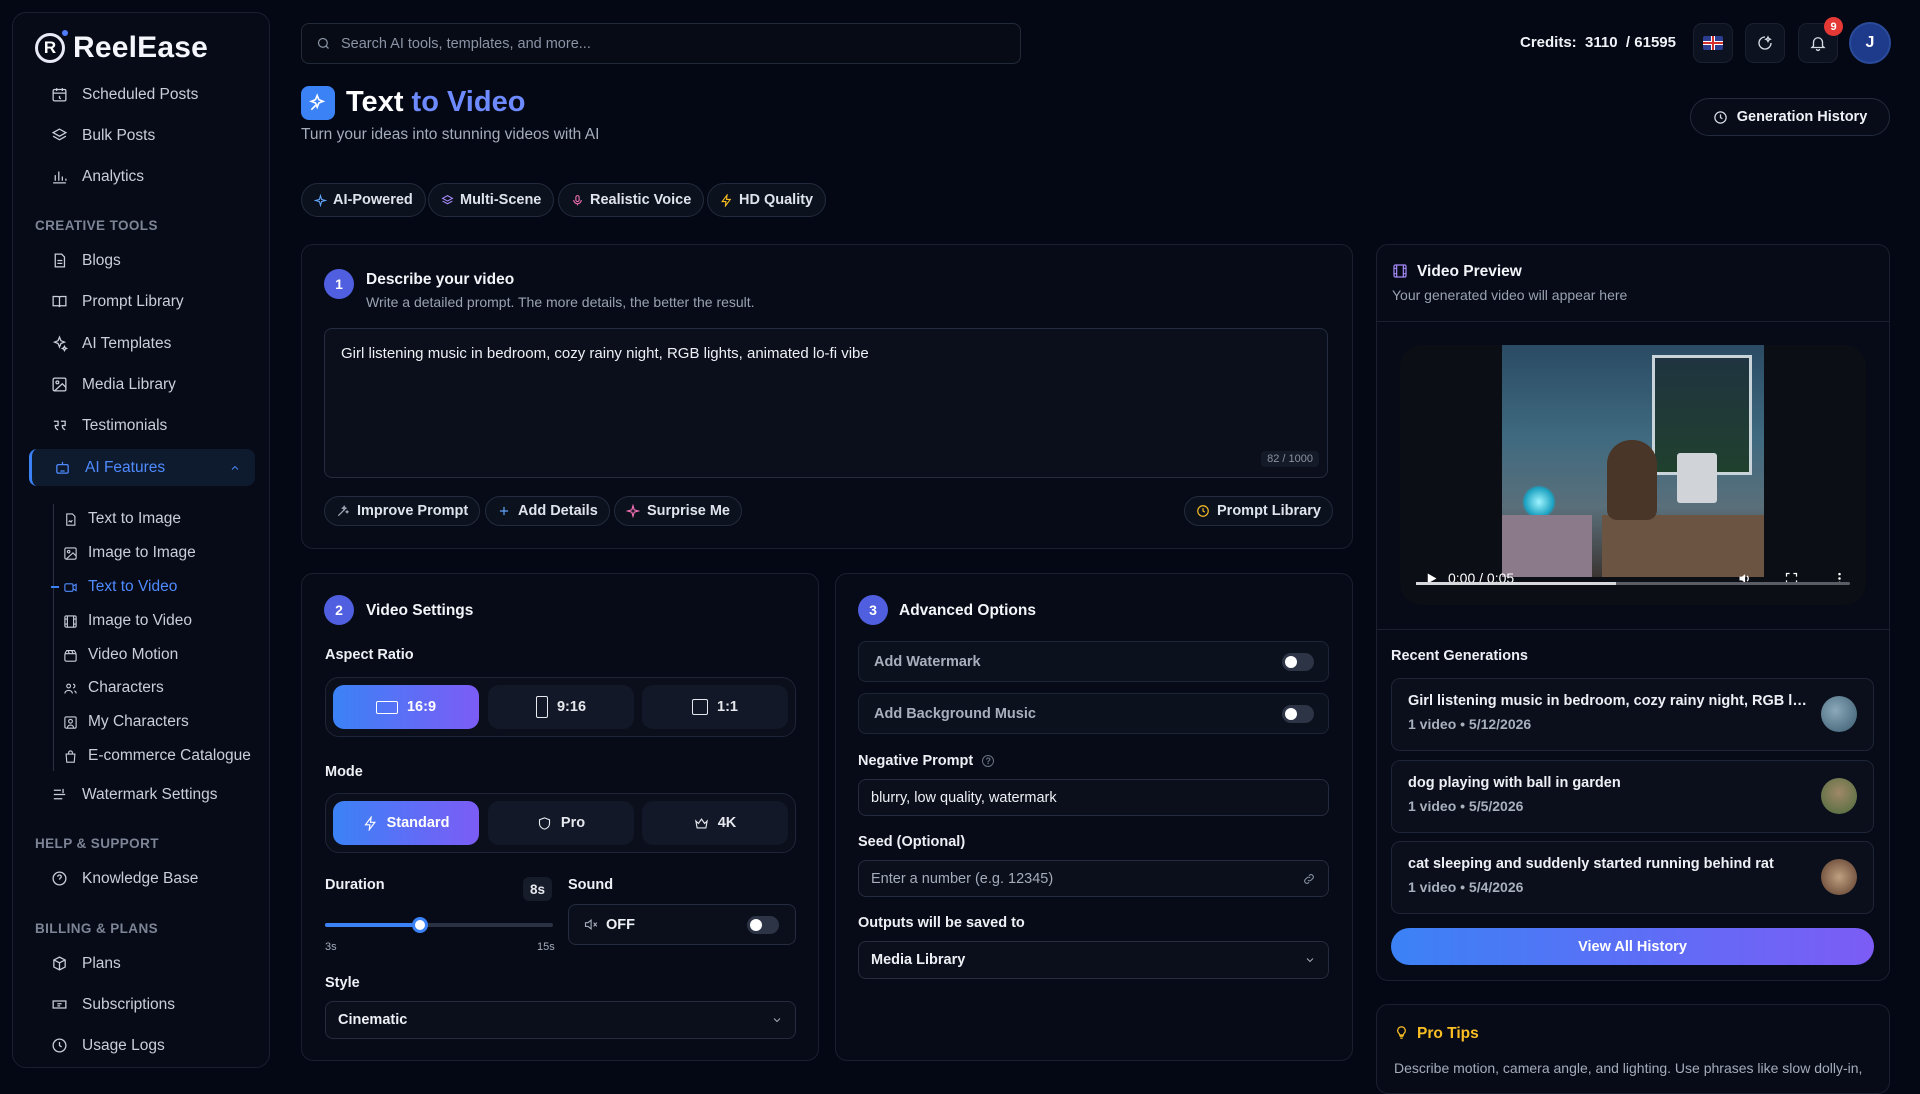  I want to click on watermark-toggle, so click(1298, 662).